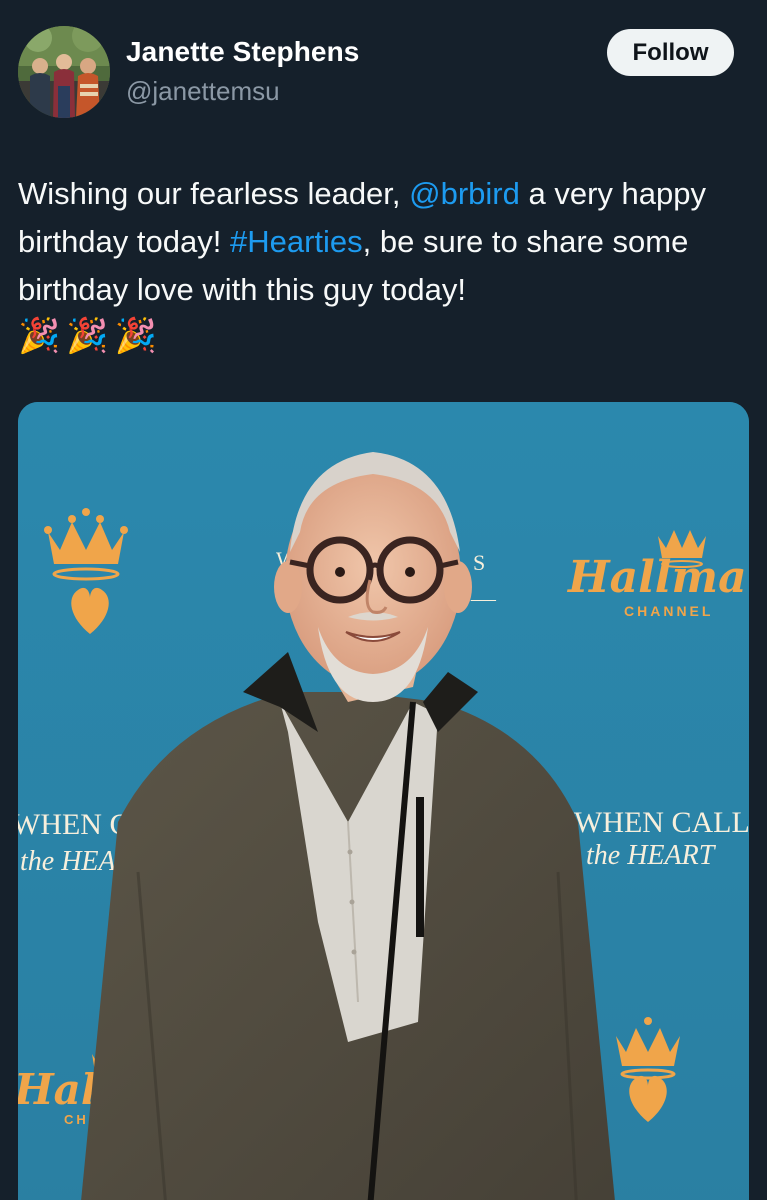  What do you see at coordinates (68, 861) in the screenshot?
I see `svg-text: the HEA` at bounding box center [68, 861].